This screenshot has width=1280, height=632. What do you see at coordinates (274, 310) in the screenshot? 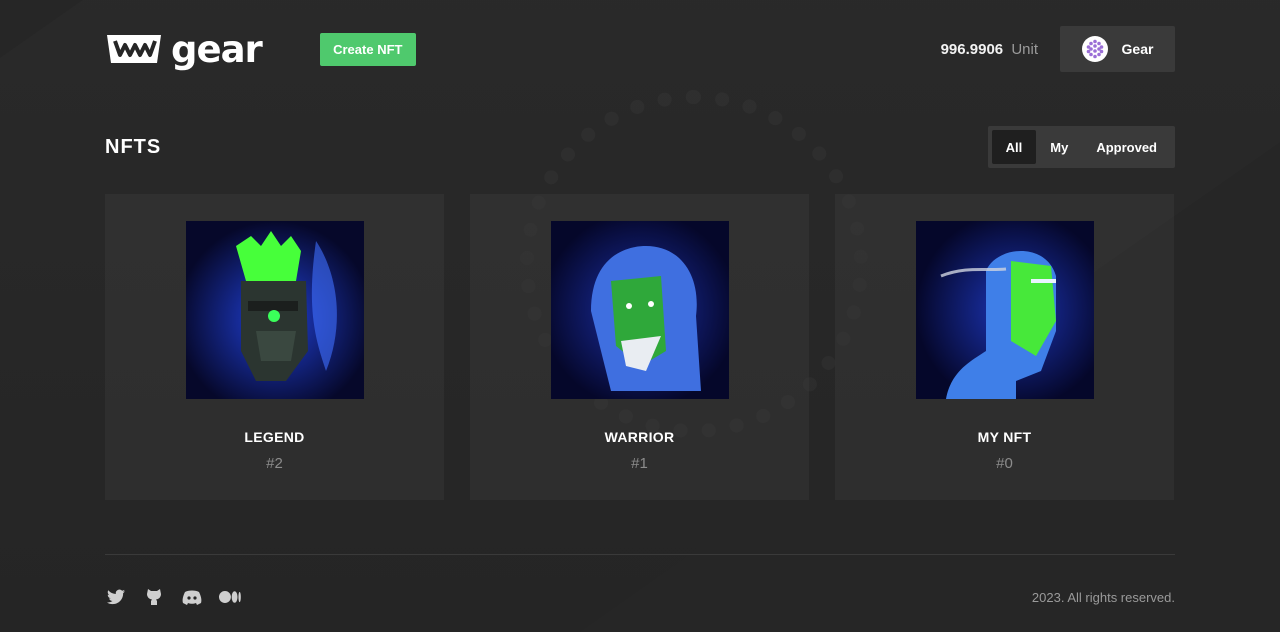
I see `legionnaire-icon` at bounding box center [274, 310].